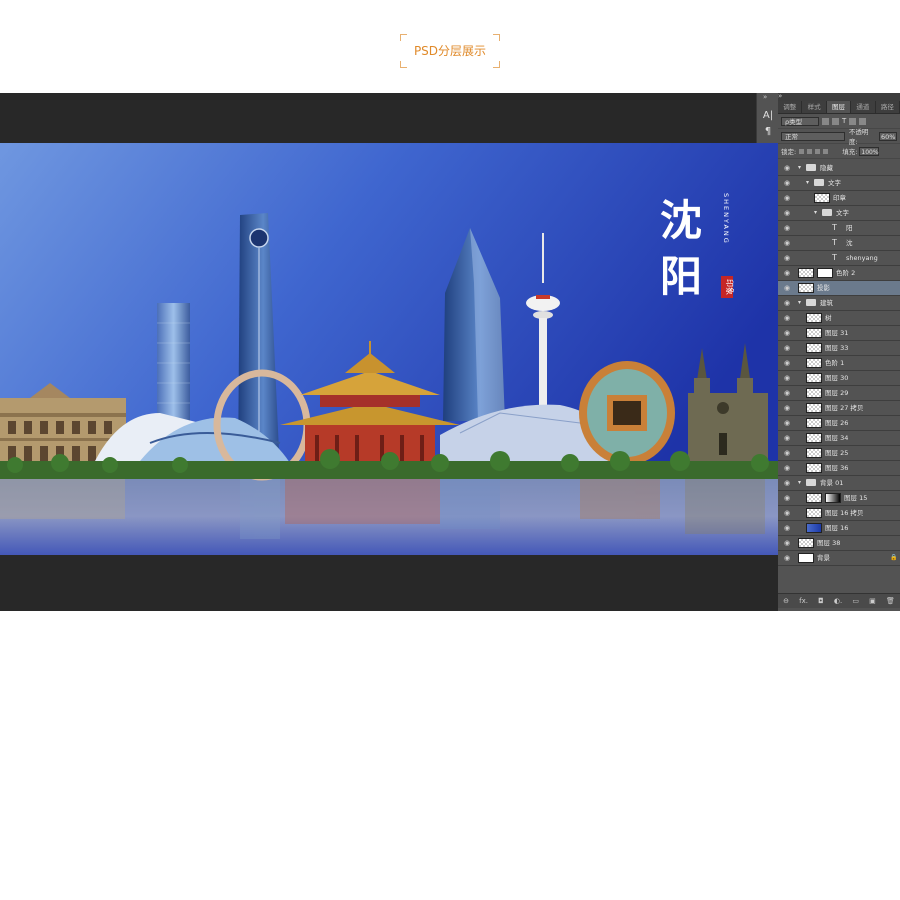 This screenshot has height=900, width=900. I want to click on link-icon: ⊖, so click(786, 601).